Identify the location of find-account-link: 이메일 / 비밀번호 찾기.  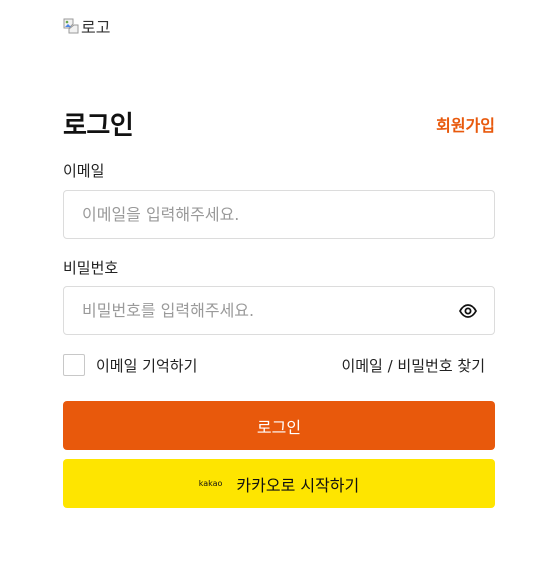
(413, 365).